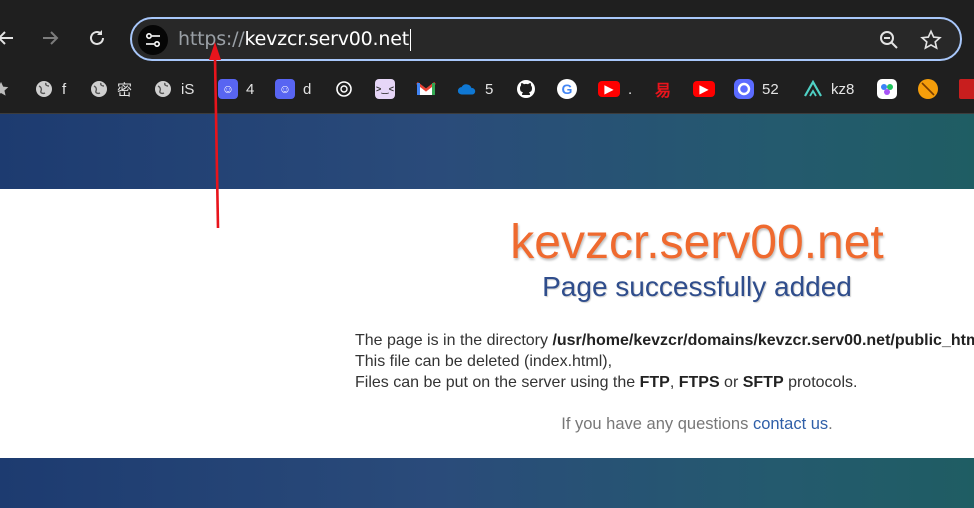 The width and height of the screenshot is (974, 508). I want to click on protocol-ftp: FTP, so click(654, 382).